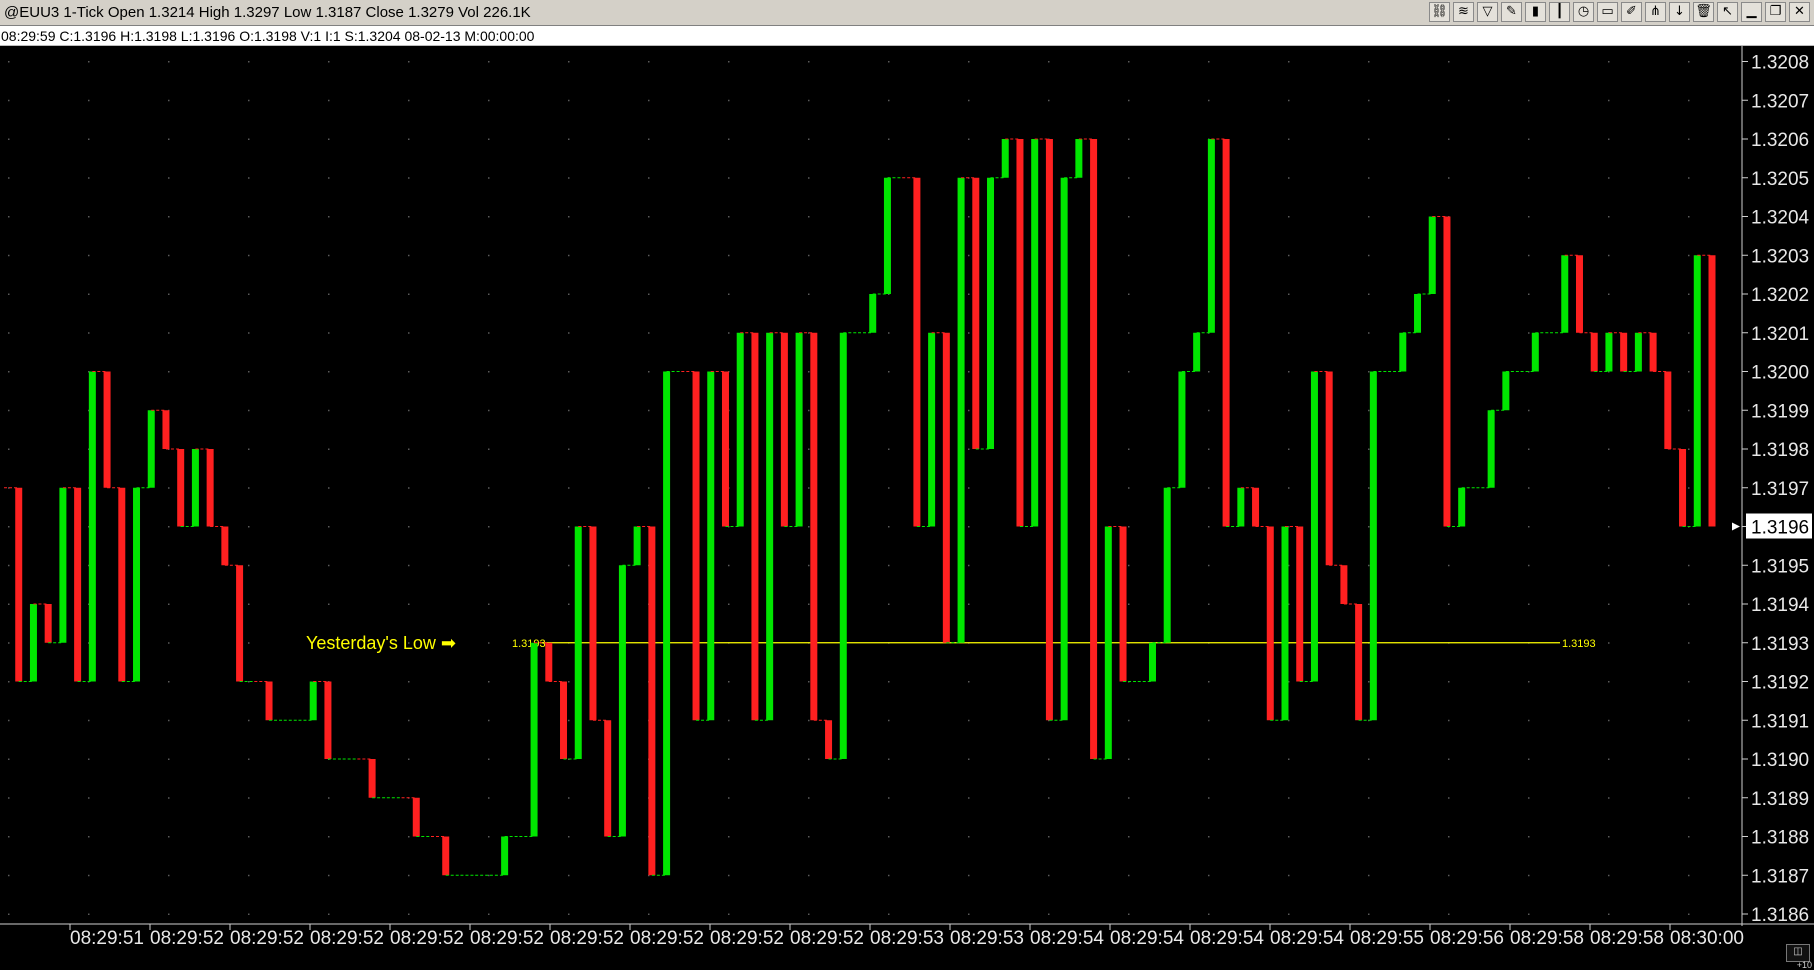  What do you see at coordinates (1799, 12) in the screenshot?
I see `close-icon: ✕` at bounding box center [1799, 12].